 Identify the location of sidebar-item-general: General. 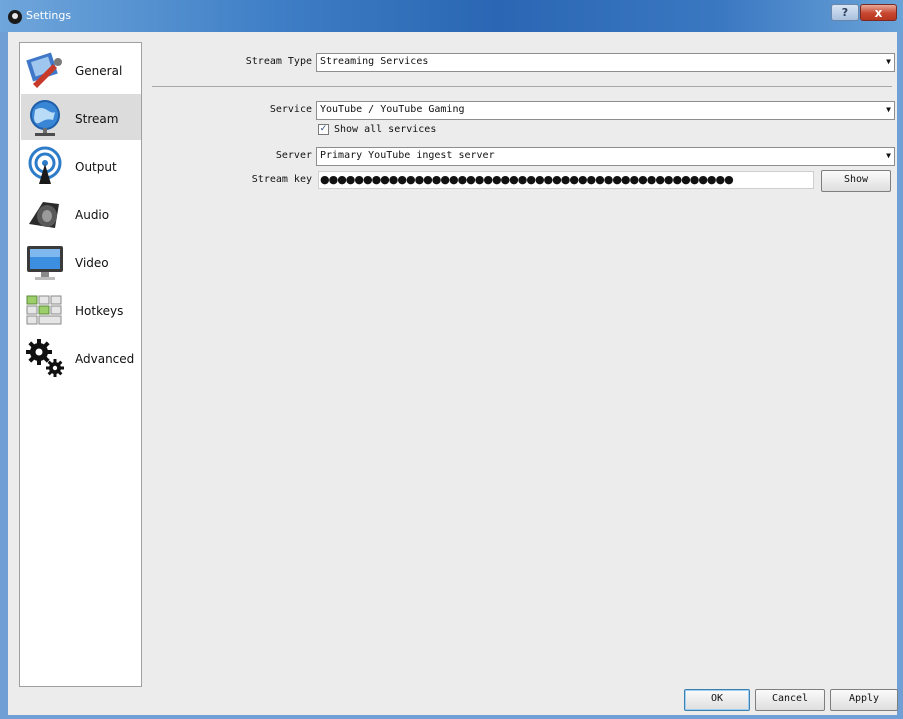
(81, 69).